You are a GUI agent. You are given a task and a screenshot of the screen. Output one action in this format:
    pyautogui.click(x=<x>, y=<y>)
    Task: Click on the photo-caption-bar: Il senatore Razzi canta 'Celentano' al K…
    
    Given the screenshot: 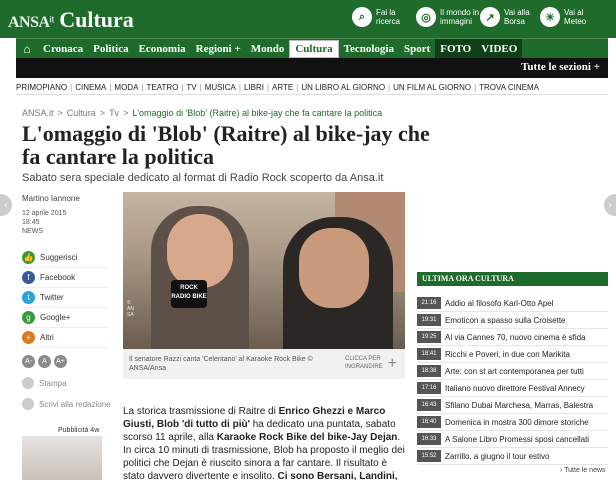 What is the action you would take?
    pyautogui.click(x=264, y=364)
    